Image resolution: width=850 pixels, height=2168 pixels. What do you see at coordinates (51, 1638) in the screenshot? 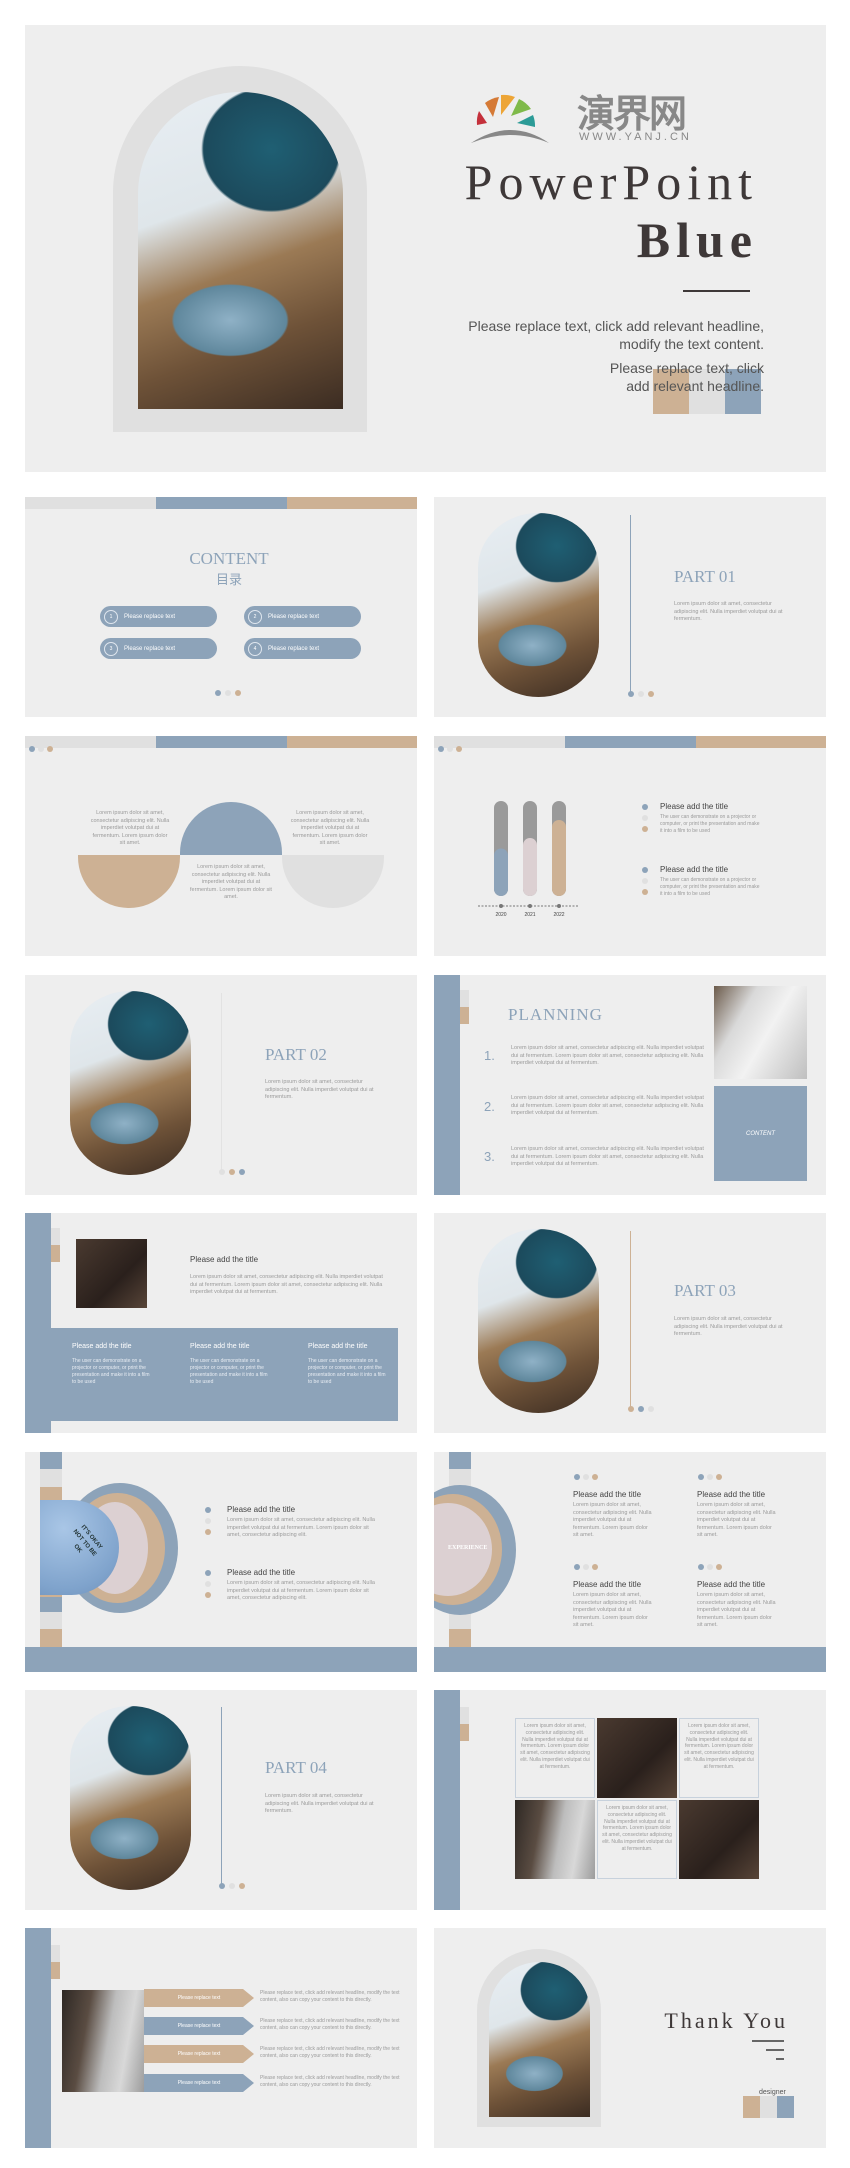
I see `stripe-tan` at bounding box center [51, 1638].